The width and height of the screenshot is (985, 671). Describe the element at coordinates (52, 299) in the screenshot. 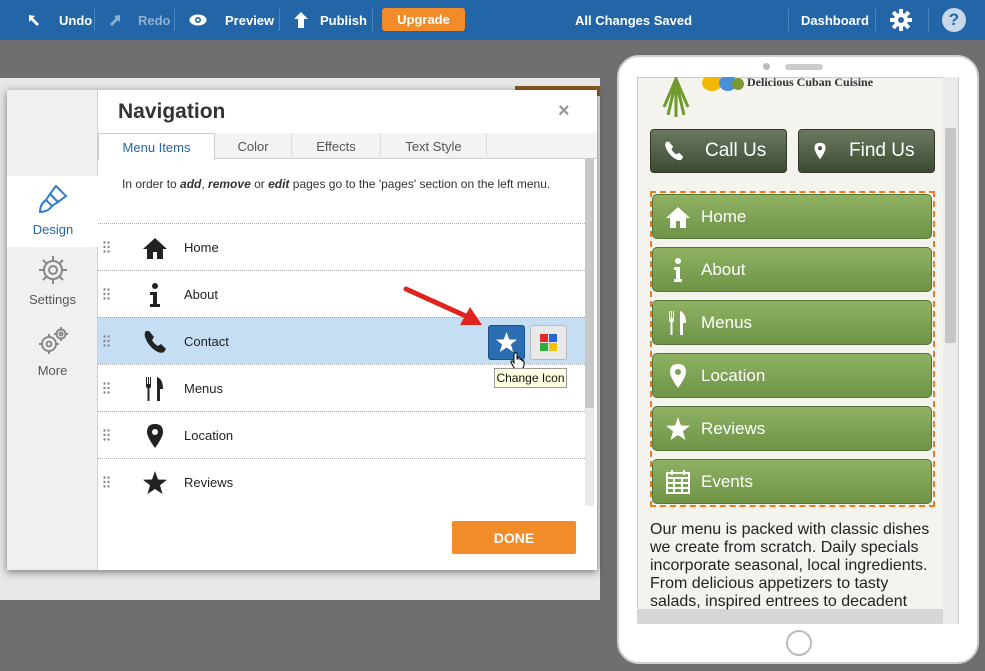

I see `sidebar-label-settings: Settings` at that location.